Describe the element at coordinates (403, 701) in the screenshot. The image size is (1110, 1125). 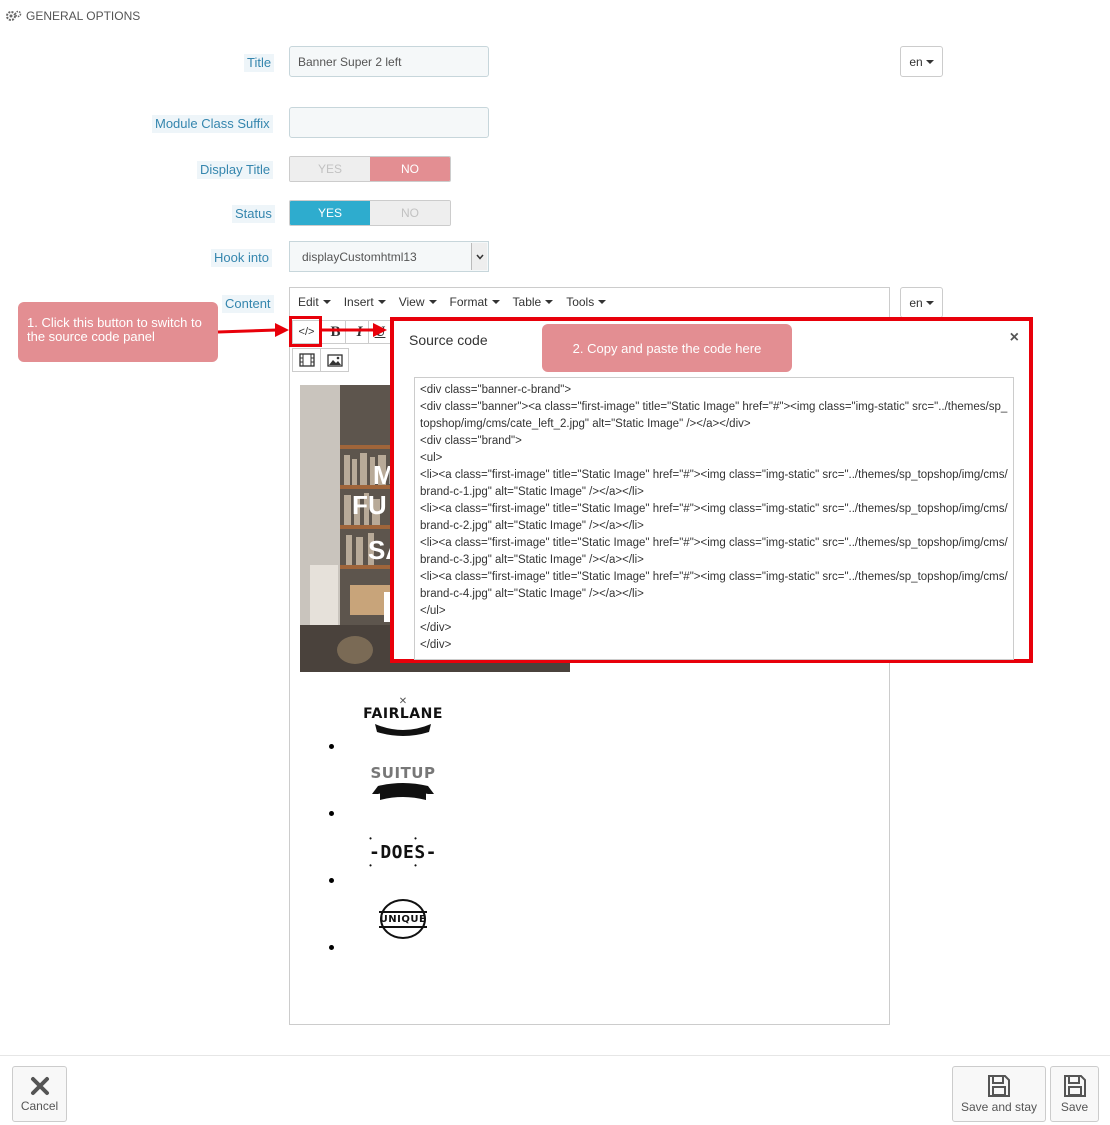
I see `cross-icon: ✕` at that location.